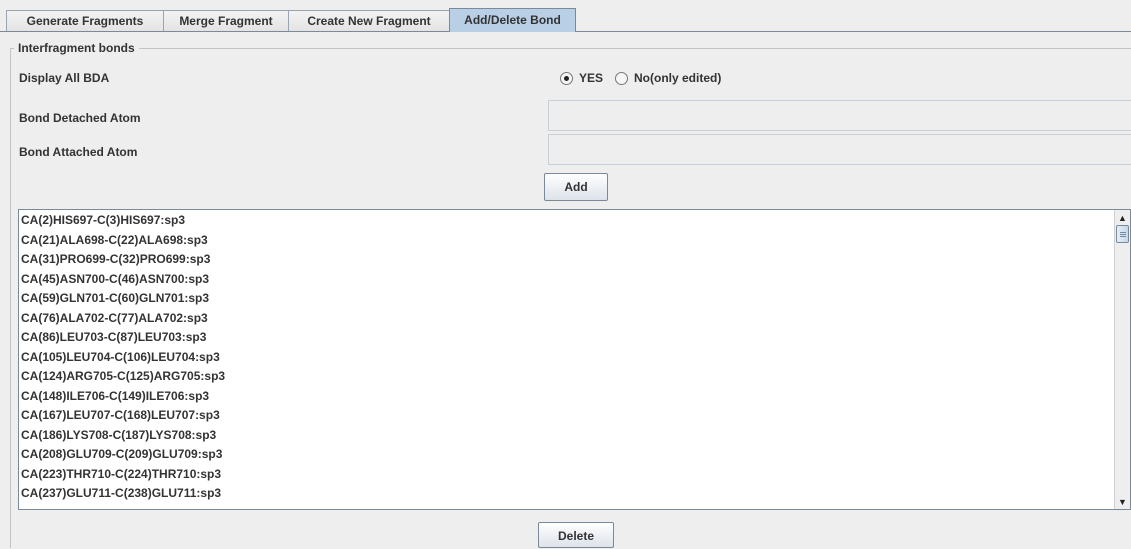 The image size is (1131, 549). I want to click on display-all-bda-label: Display All BDA, so click(64, 78).